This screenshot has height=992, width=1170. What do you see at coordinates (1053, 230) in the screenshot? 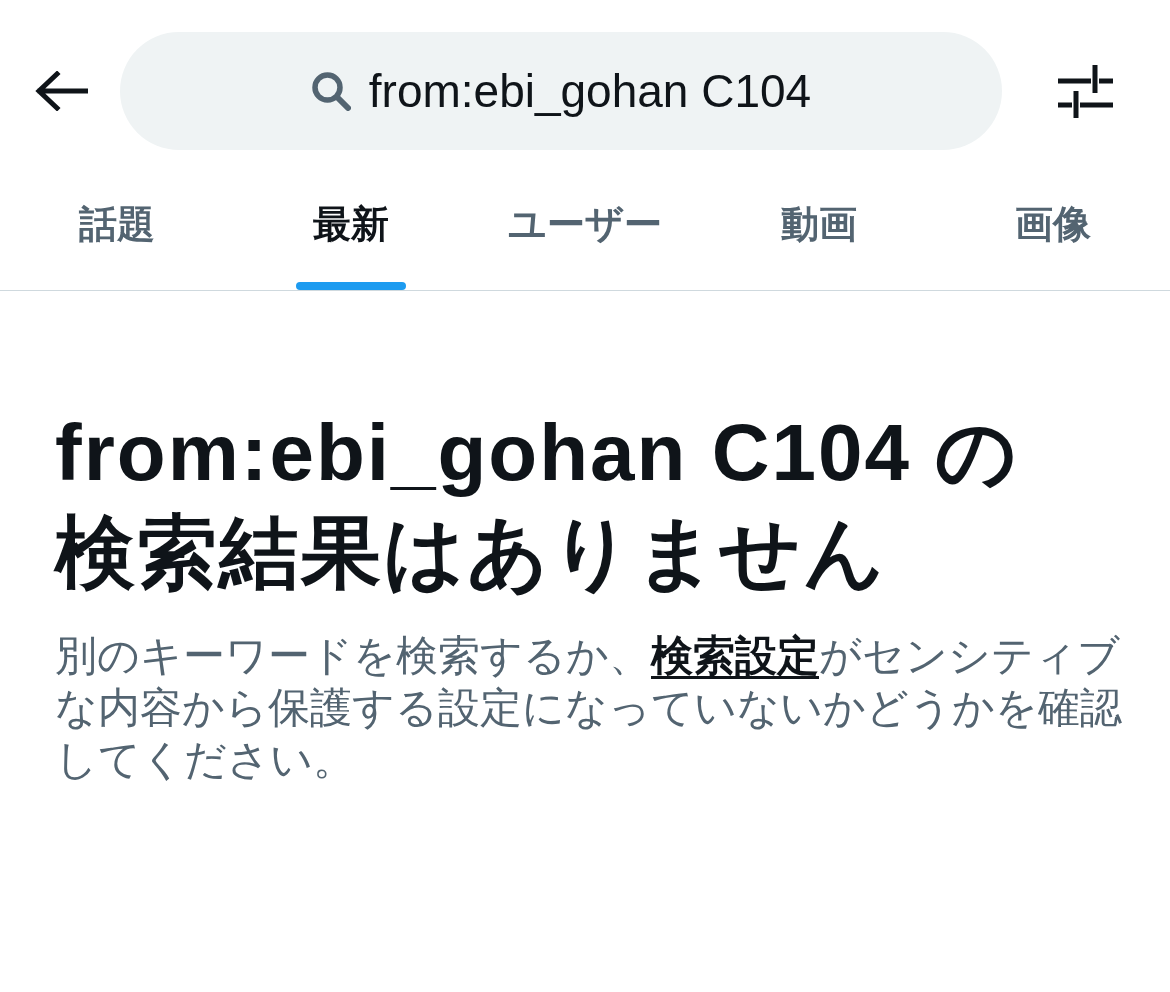
I see `tab: 画像` at bounding box center [1053, 230].